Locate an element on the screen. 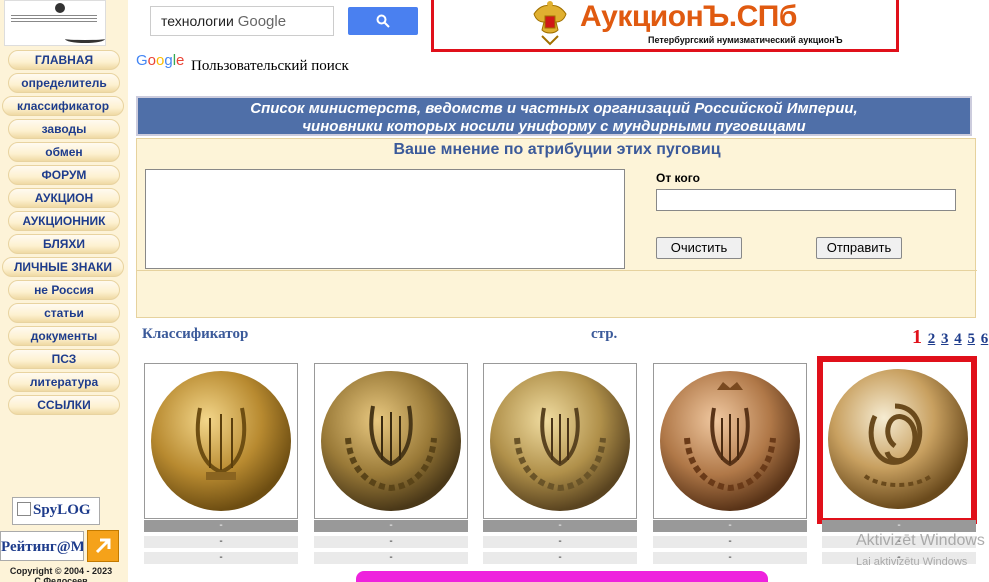  page-link: 6 is located at coordinates (985, 339).